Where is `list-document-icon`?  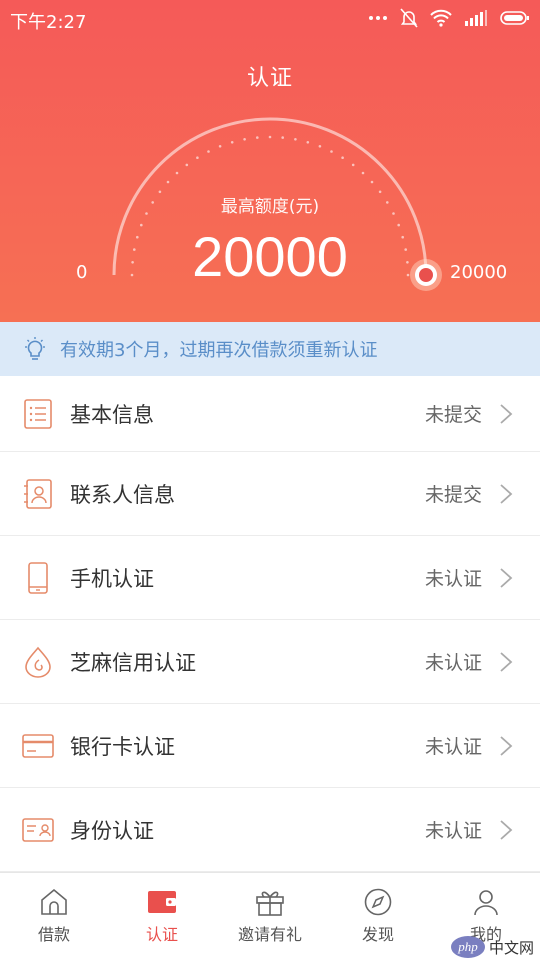 list-document-icon is located at coordinates (38, 414).